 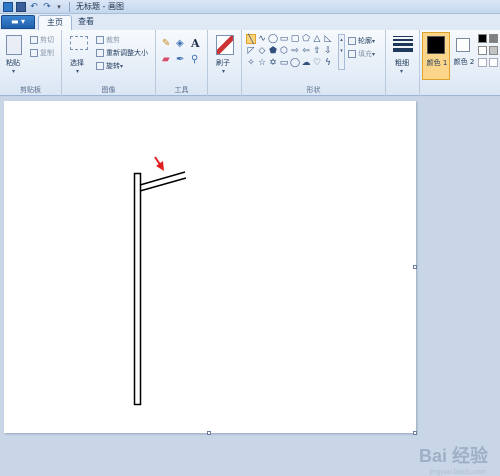 I want to click on arm-line-bottom, so click(x=163, y=184).